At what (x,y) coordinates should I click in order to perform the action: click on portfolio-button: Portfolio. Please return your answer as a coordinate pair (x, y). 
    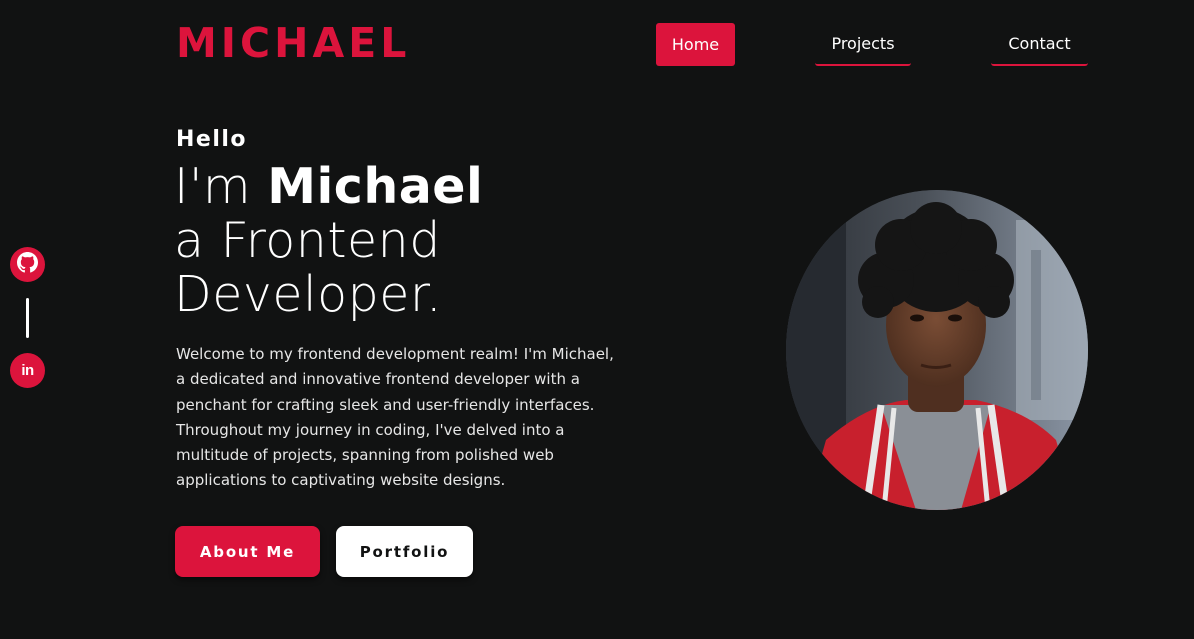
    Looking at the image, I should click on (404, 551).